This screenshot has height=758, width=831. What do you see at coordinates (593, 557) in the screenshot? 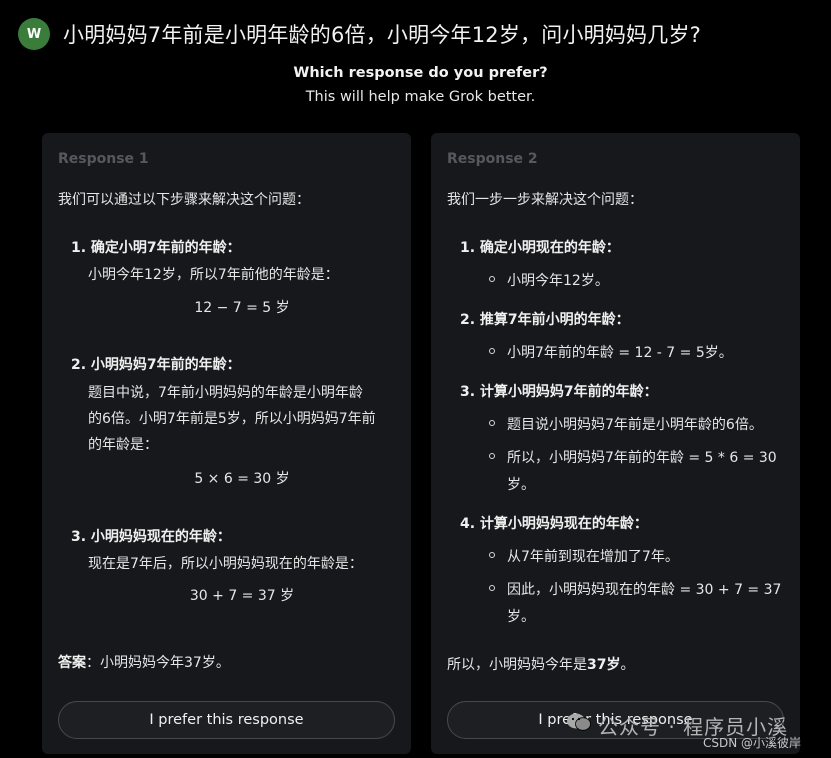
I see `response-2-step-4-bullet-1: 从7年前到现在增加了7年。` at bounding box center [593, 557].